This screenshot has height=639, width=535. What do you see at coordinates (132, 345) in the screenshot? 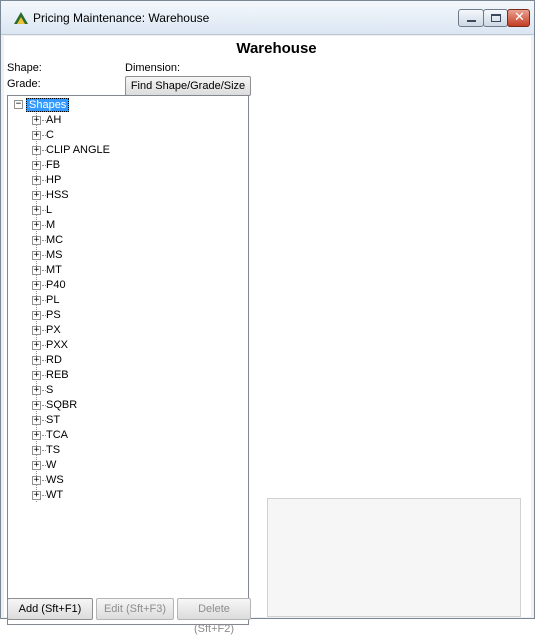
I see `tree-node: + PXX` at bounding box center [132, 345].